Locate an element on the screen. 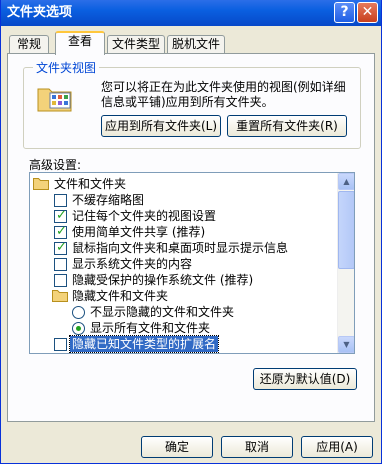  advanced-settings-label: 高级设置: is located at coordinates (55, 165).